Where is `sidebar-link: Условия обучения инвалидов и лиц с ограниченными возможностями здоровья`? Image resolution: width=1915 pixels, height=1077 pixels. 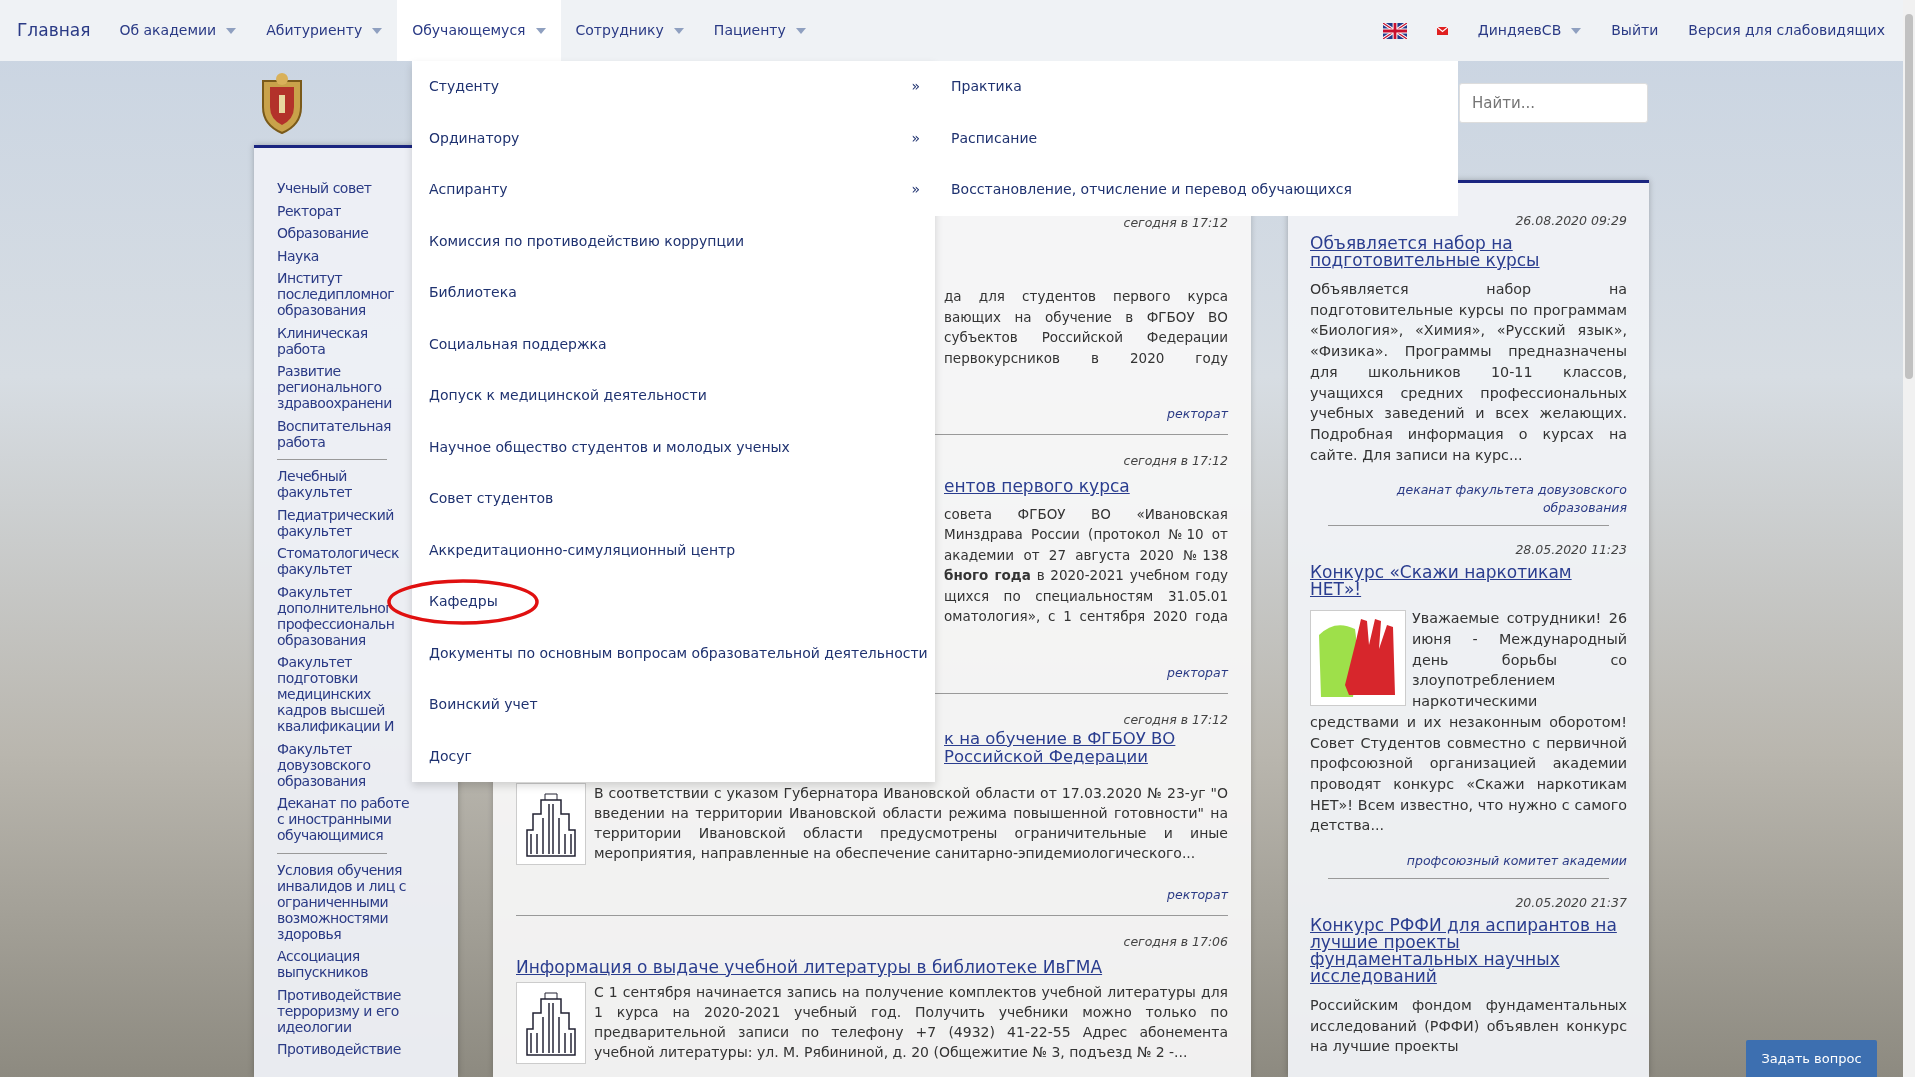
sidebar-link: Условия обучения инвалидов и лиц с ограниченными возможностями здоровья is located at coordinates (341, 901).